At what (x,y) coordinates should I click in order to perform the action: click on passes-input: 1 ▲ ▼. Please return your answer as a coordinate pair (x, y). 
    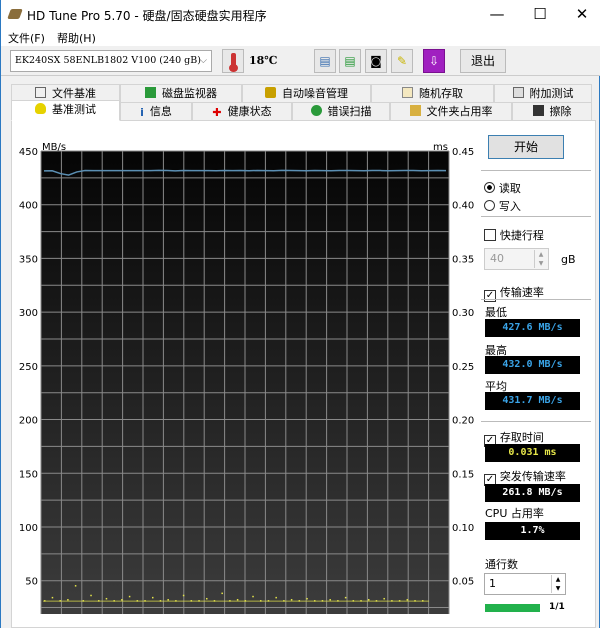
    Looking at the image, I should click on (525, 584).